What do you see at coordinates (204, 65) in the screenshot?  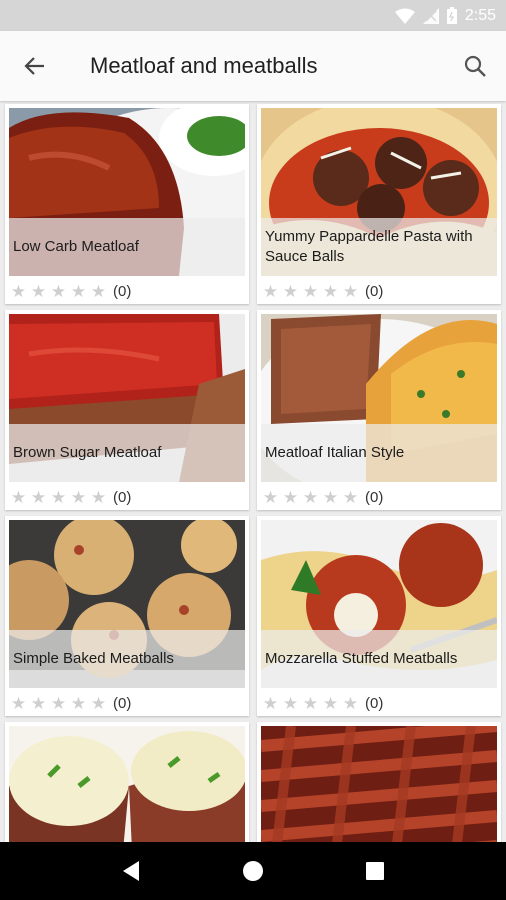 I see `page-title: Meatloaf and meatballs` at bounding box center [204, 65].